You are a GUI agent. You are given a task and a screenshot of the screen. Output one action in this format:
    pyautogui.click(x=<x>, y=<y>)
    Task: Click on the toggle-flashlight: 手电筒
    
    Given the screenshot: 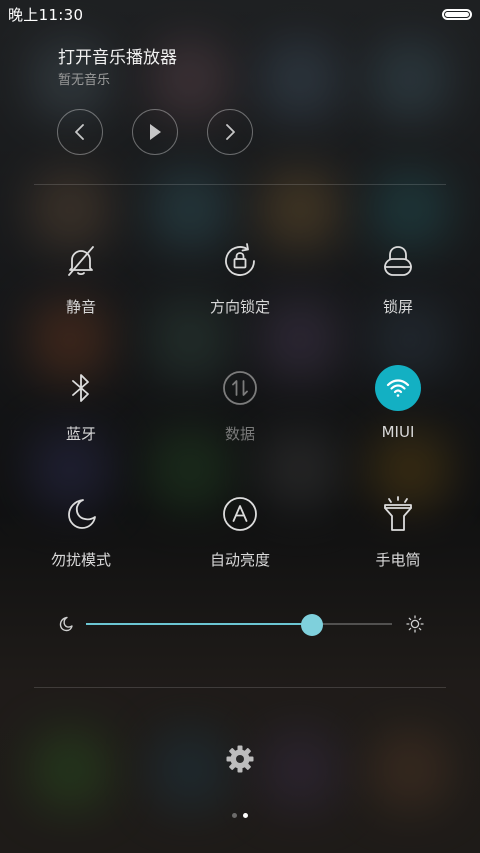 What is the action you would take?
    pyautogui.click(x=398, y=536)
    